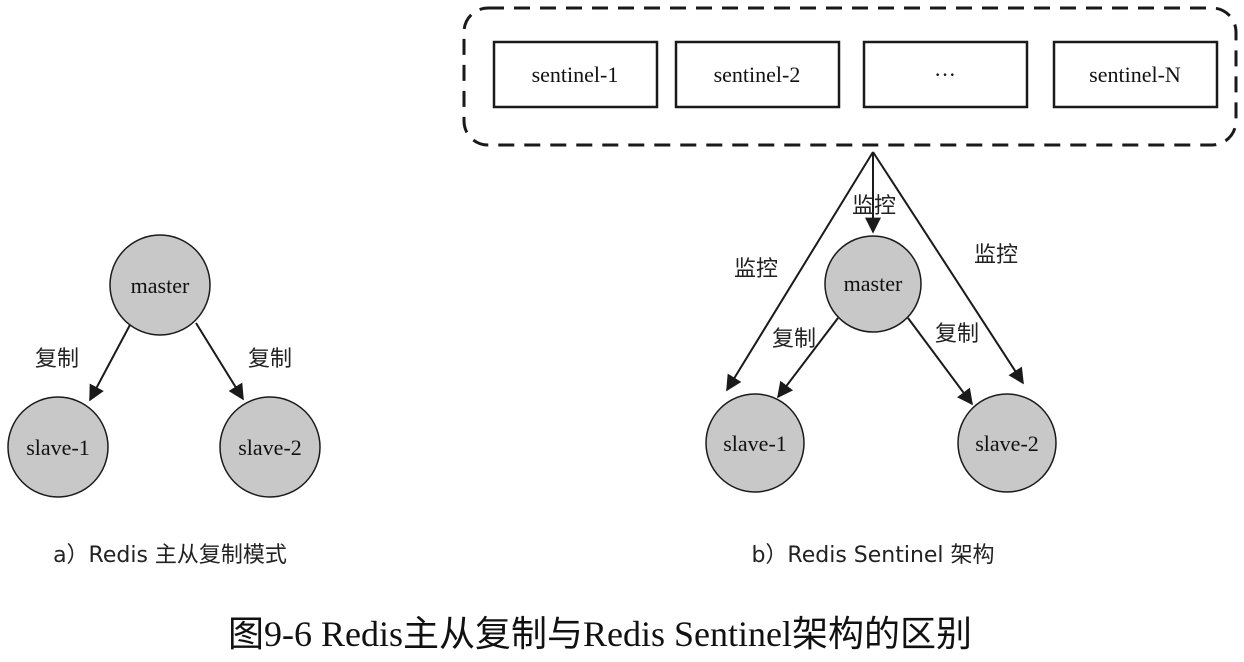 This screenshot has width=1244, height=662. I want to click on slave-2-b-label: slave-2, so click(1007, 443).